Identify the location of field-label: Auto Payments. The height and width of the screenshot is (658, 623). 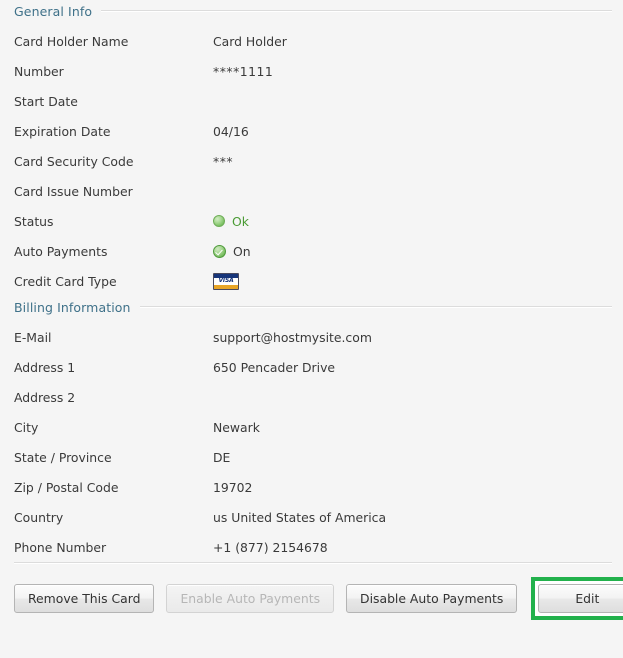
(61, 251).